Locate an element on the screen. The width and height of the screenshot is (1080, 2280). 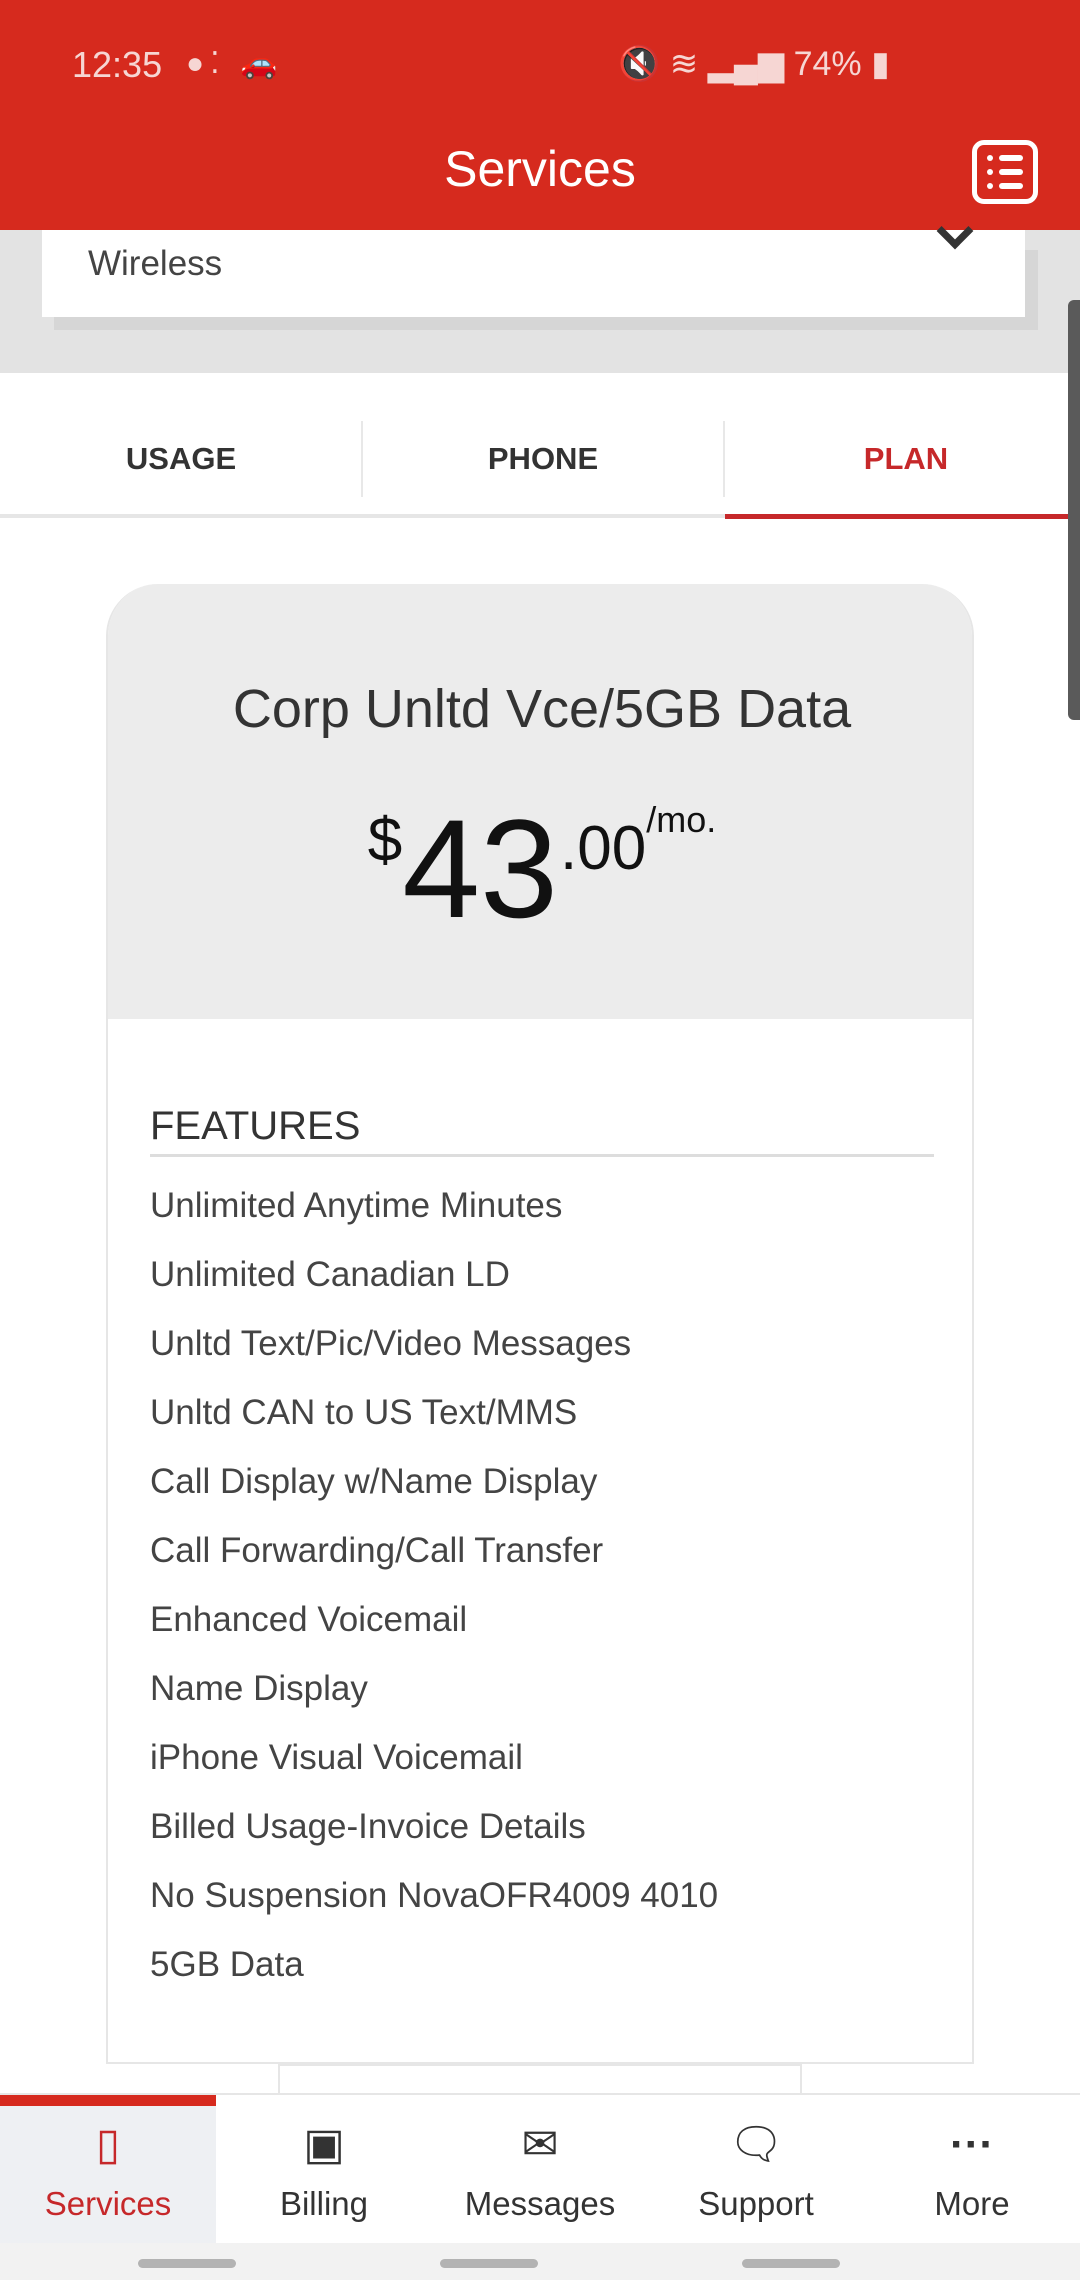
feature-item: Billed Usage-Invoice Details is located at coordinates (368, 1826).